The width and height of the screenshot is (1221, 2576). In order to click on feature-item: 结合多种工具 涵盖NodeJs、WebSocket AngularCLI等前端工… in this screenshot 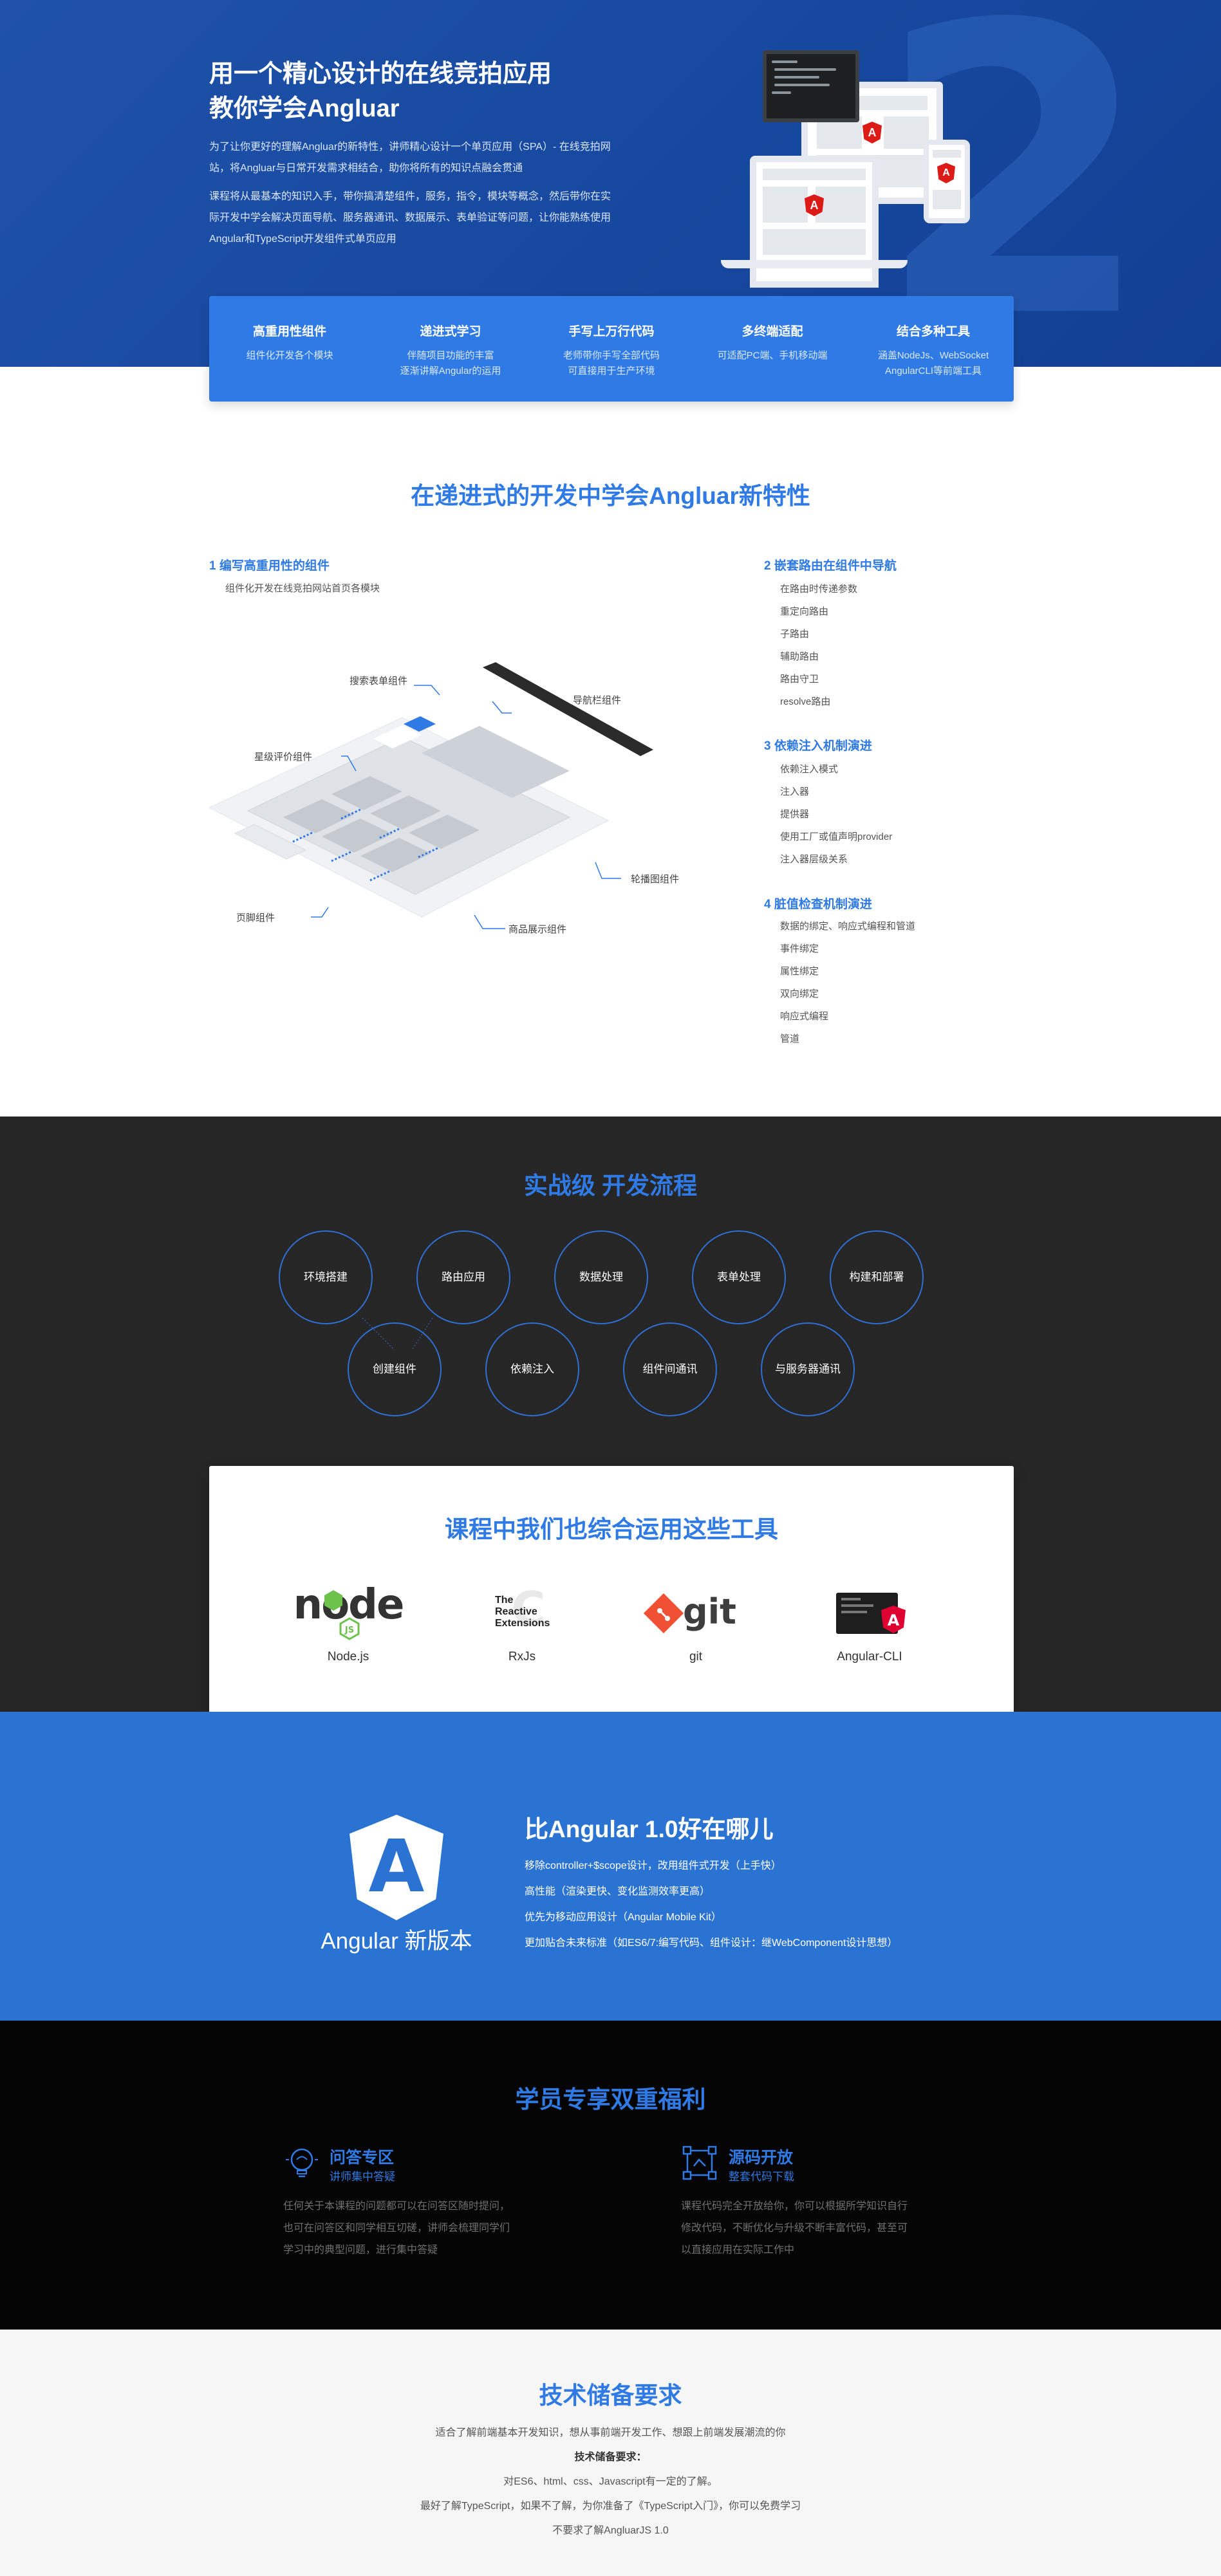, I will do `click(933, 349)`.